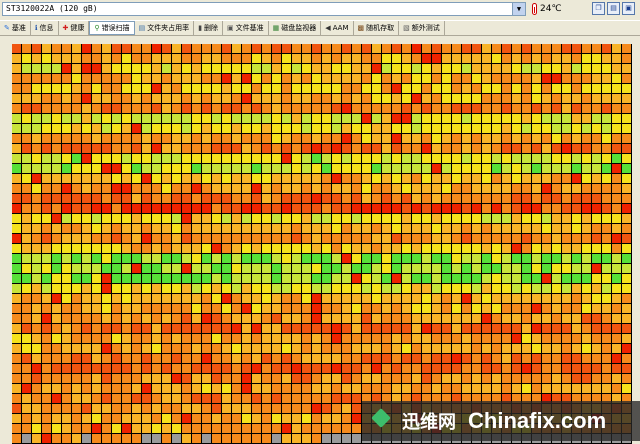  I want to click on copy-icon: ❐, so click(598, 8).